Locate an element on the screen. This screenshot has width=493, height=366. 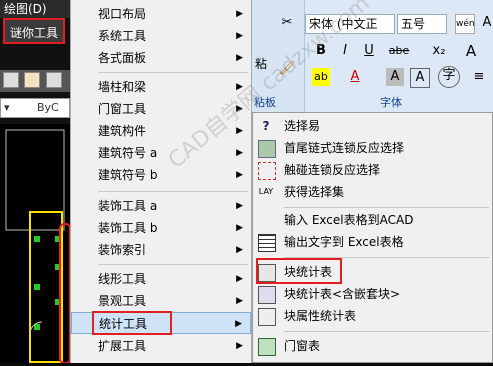
nested-block-icon is located at coordinates (267, 295).